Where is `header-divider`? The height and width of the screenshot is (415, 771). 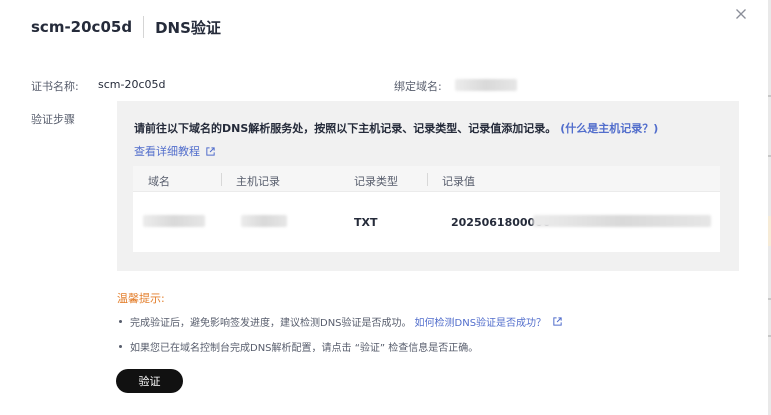
header-divider is located at coordinates (144, 27).